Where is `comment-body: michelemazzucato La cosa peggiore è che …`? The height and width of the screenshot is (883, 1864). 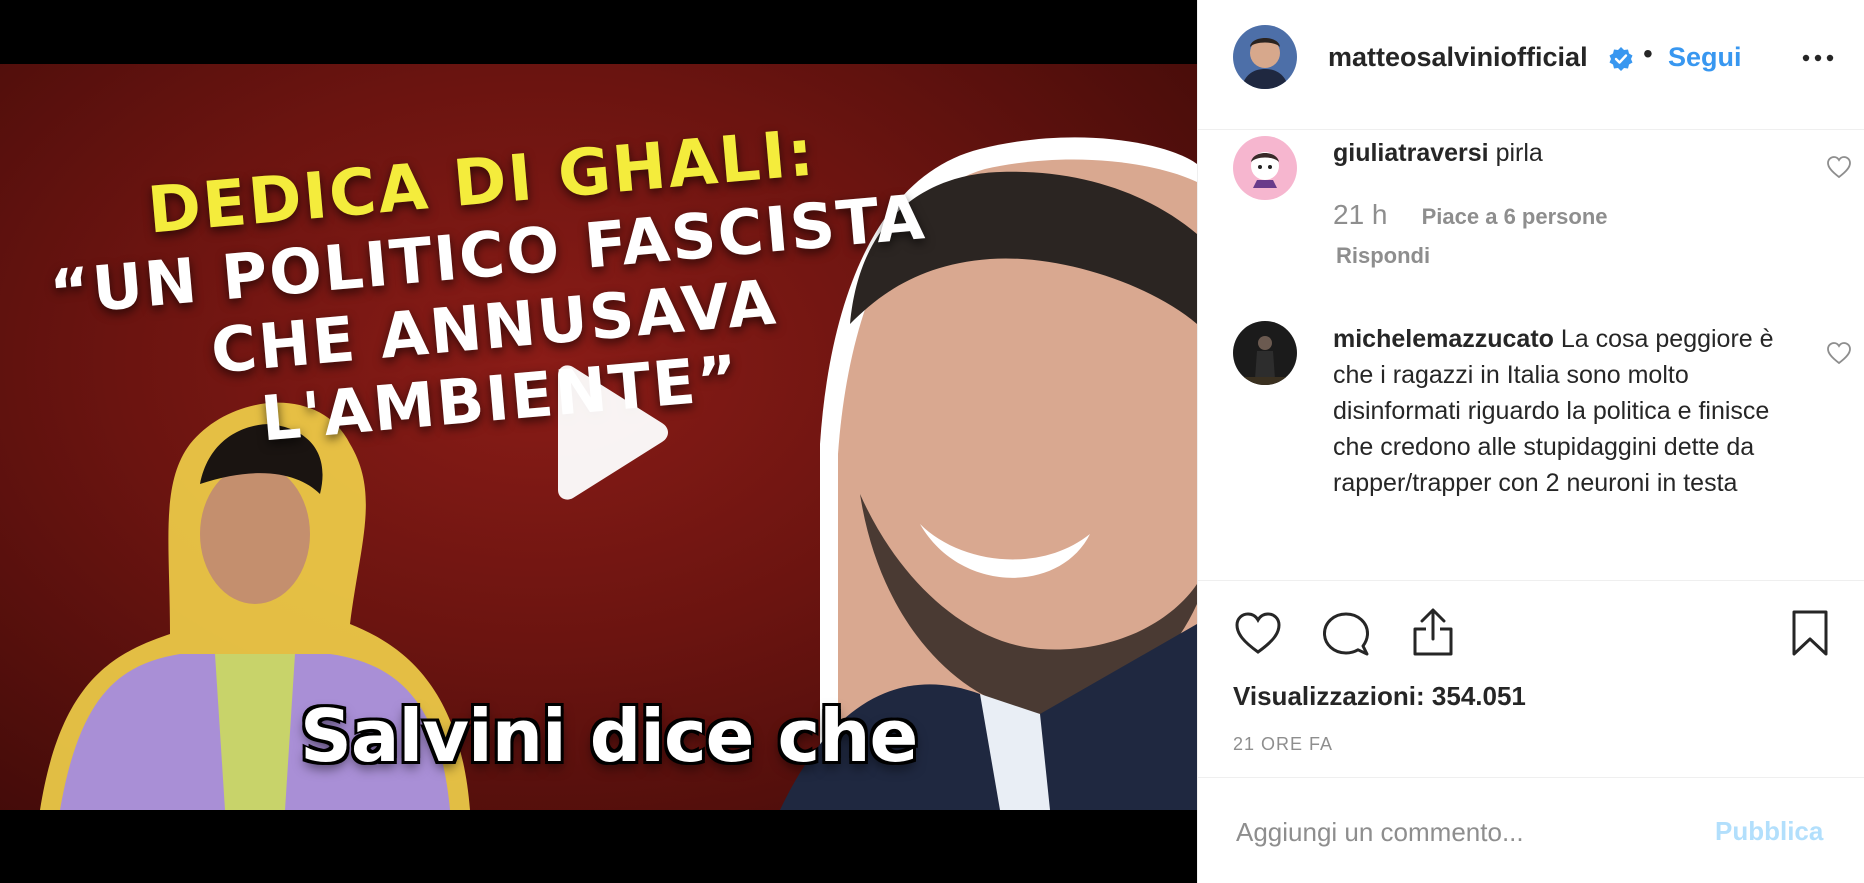
comment-body: michelemazzucato La cosa peggiore è che … is located at coordinates (1568, 411).